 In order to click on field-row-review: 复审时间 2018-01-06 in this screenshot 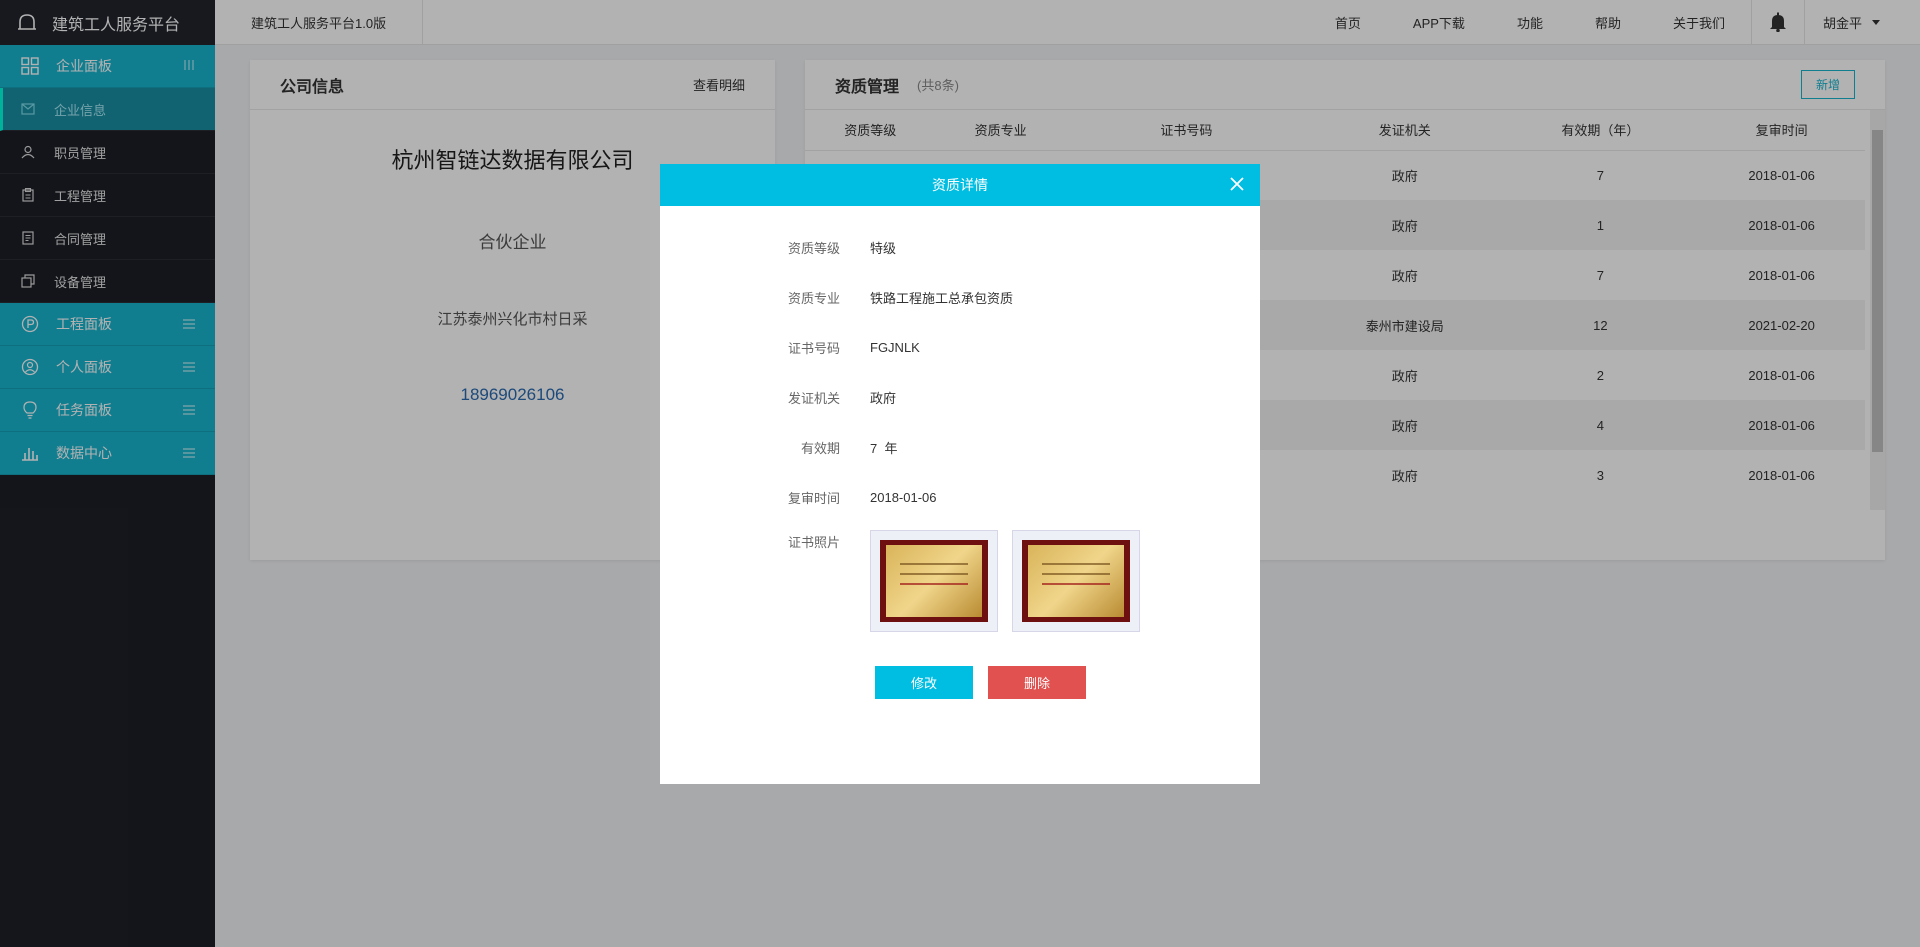, I will do `click(960, 497)`.